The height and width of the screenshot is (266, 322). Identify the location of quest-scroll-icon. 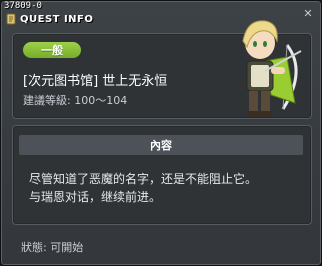
(11, 19).